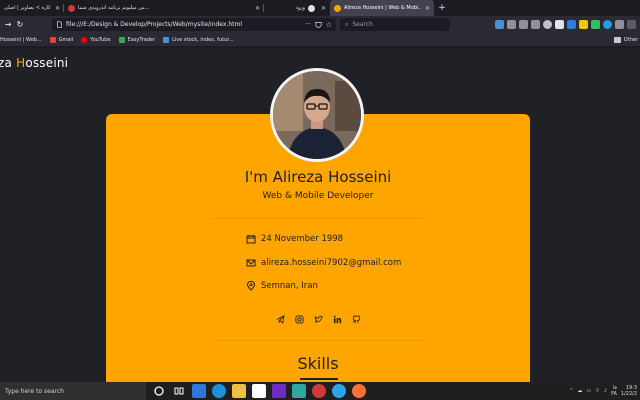  Describe the element at coordinates (356, 319) in the screenshot. I see `github-icon` at that location.